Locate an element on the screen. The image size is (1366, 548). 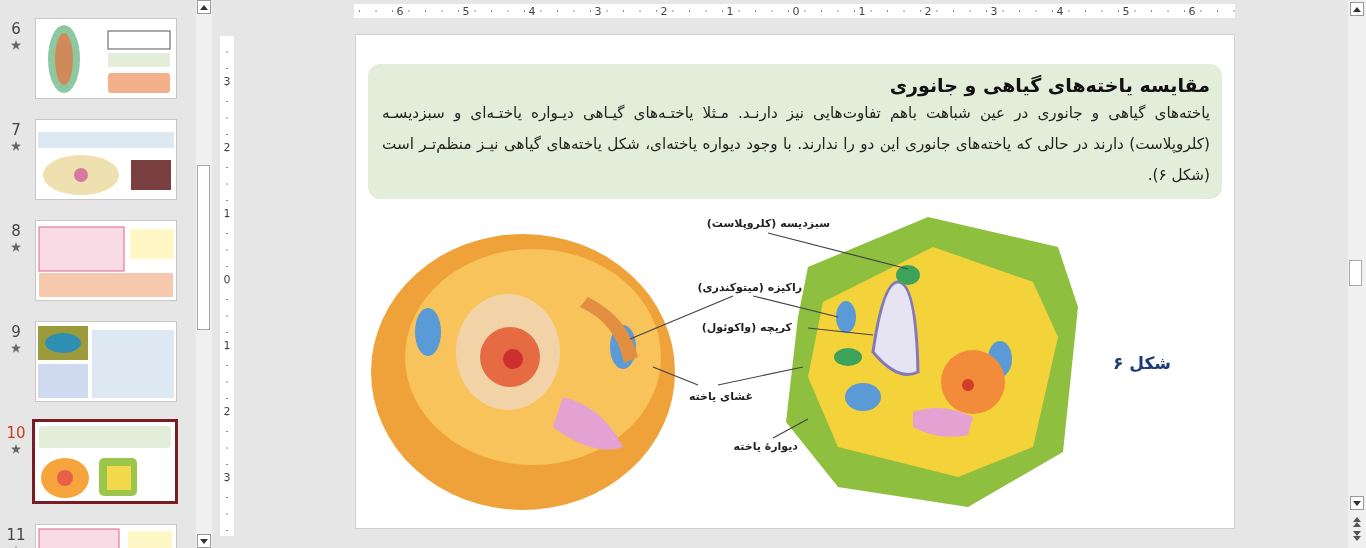
next-slide-icon is located at coordinates (1357, 536).